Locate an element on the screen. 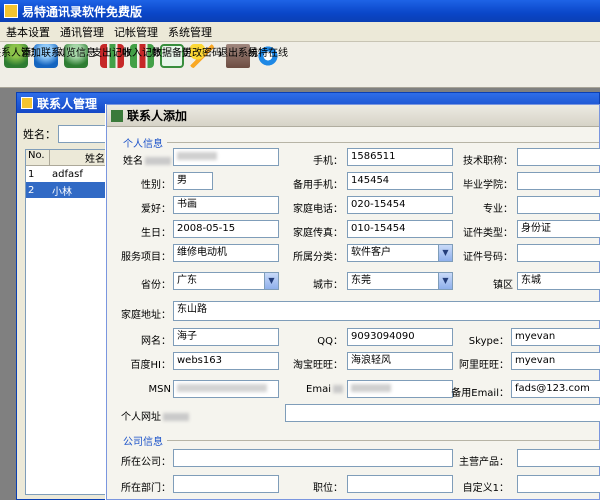 This screenshot has width=600, height=500. app-title: 易特通讯录软件免费版 is located at coordinates (82, 11).